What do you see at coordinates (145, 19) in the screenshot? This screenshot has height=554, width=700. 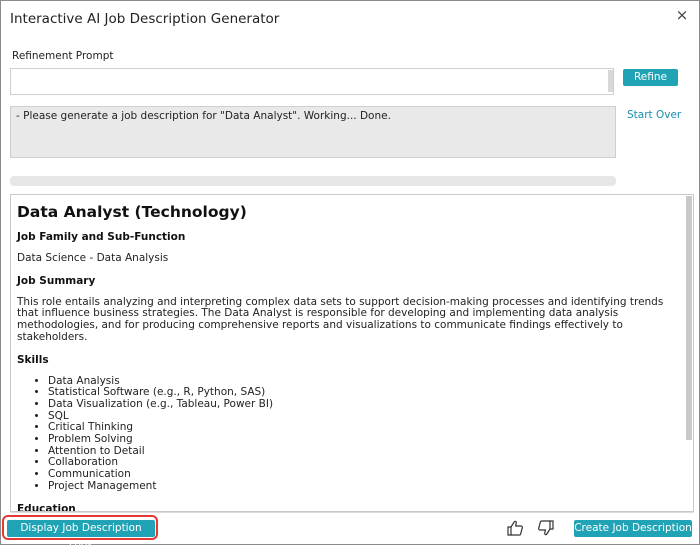 I see `dialog-title: Interactive AI Job Description Generator` at bounding box center [145, 19].